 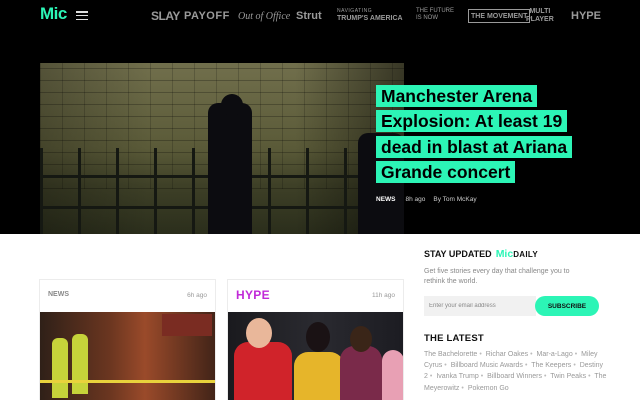 What do you see at coordinates (386, 199) in the screenshot?
I see `hero-category: NEWS` at bounding box center [386, 199].